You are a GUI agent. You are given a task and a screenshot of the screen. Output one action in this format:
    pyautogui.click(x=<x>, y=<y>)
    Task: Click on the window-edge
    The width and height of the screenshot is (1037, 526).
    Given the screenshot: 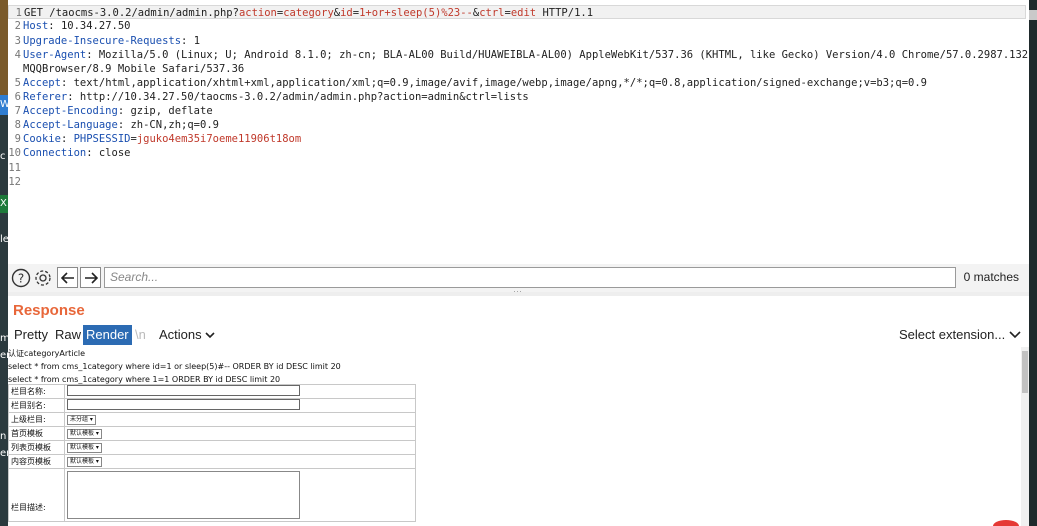 What is the action you would take?
    pyautogui.click(x=1033, y=15)
    